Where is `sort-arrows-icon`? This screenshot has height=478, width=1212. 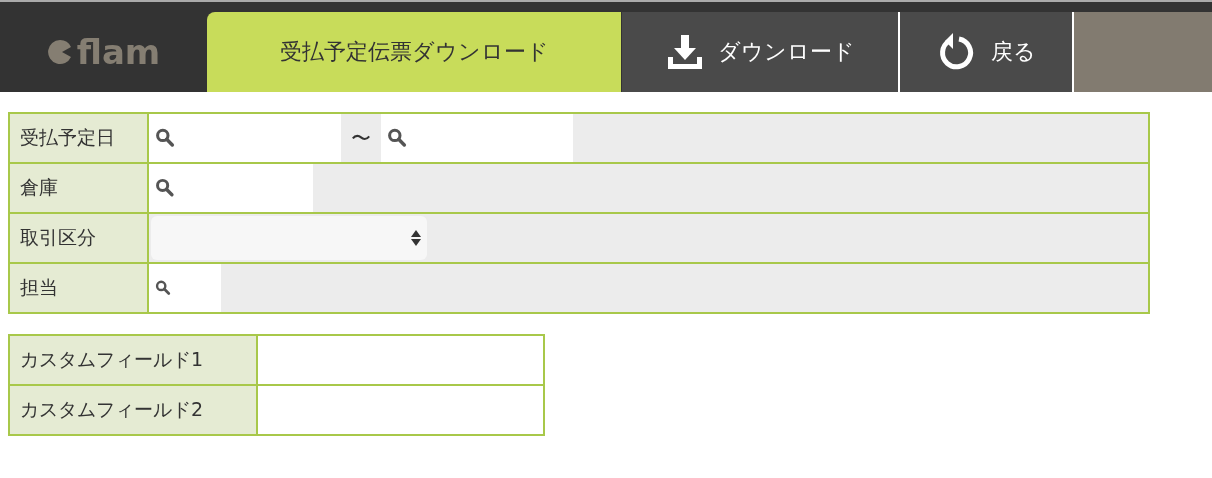 sort-arrows-icon is located at coordinates (416, 238).